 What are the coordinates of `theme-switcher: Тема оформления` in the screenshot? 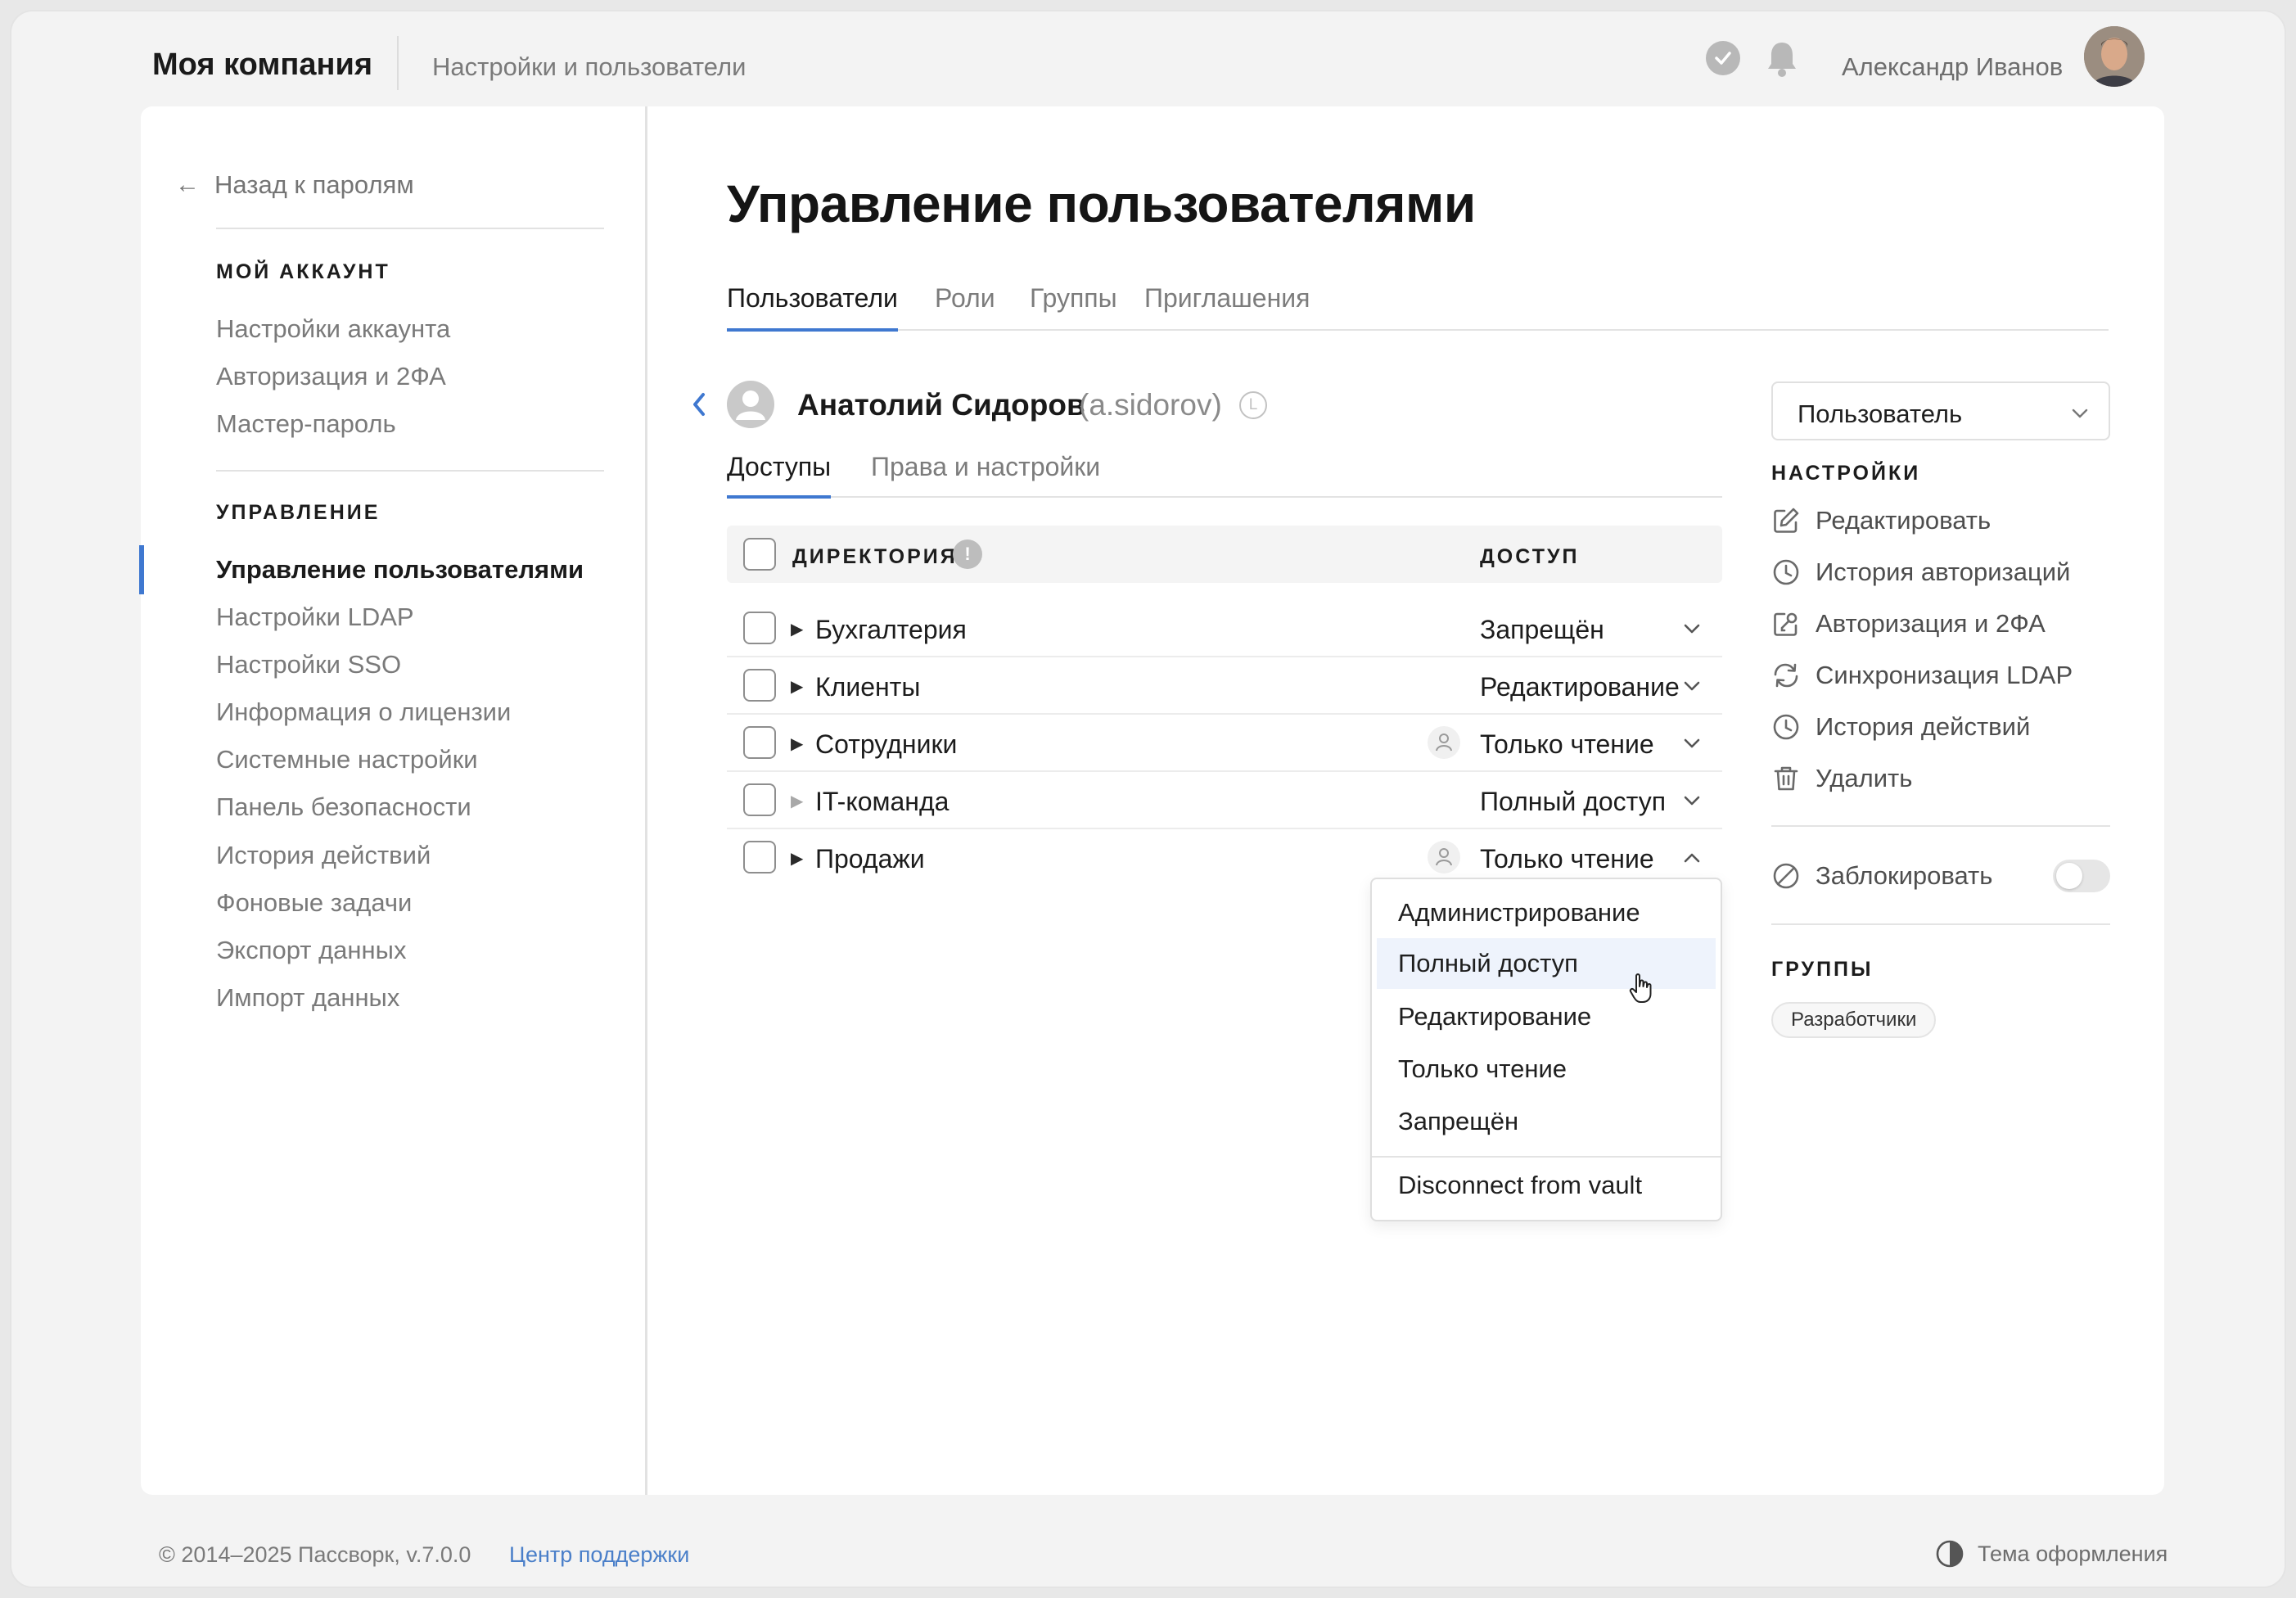 It's located at (2051, 1554).